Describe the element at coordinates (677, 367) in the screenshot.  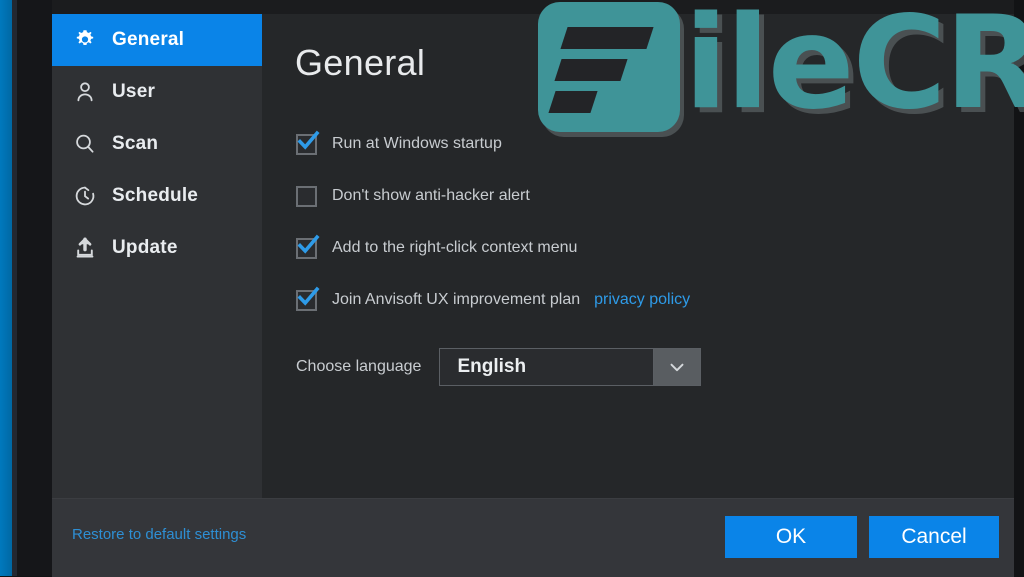
I see `chevron-down-icon` at that location.